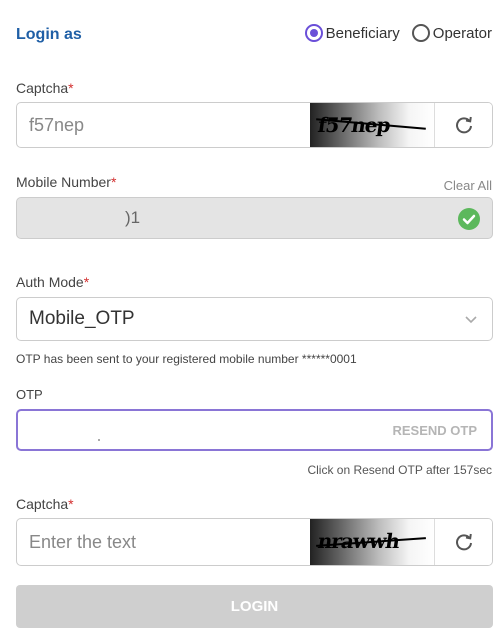 This screenshot has height=643, width=500. I want to click on radio-operator: Operator, so click(451, 33).